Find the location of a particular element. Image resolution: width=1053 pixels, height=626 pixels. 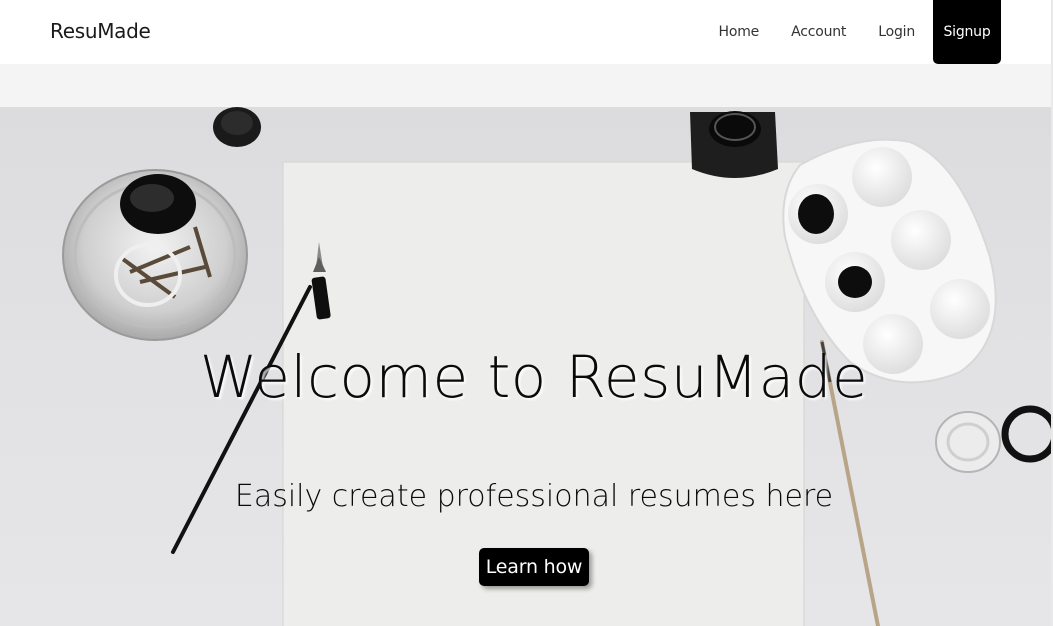

sub-header-bar is located at coordinates (526, 85).